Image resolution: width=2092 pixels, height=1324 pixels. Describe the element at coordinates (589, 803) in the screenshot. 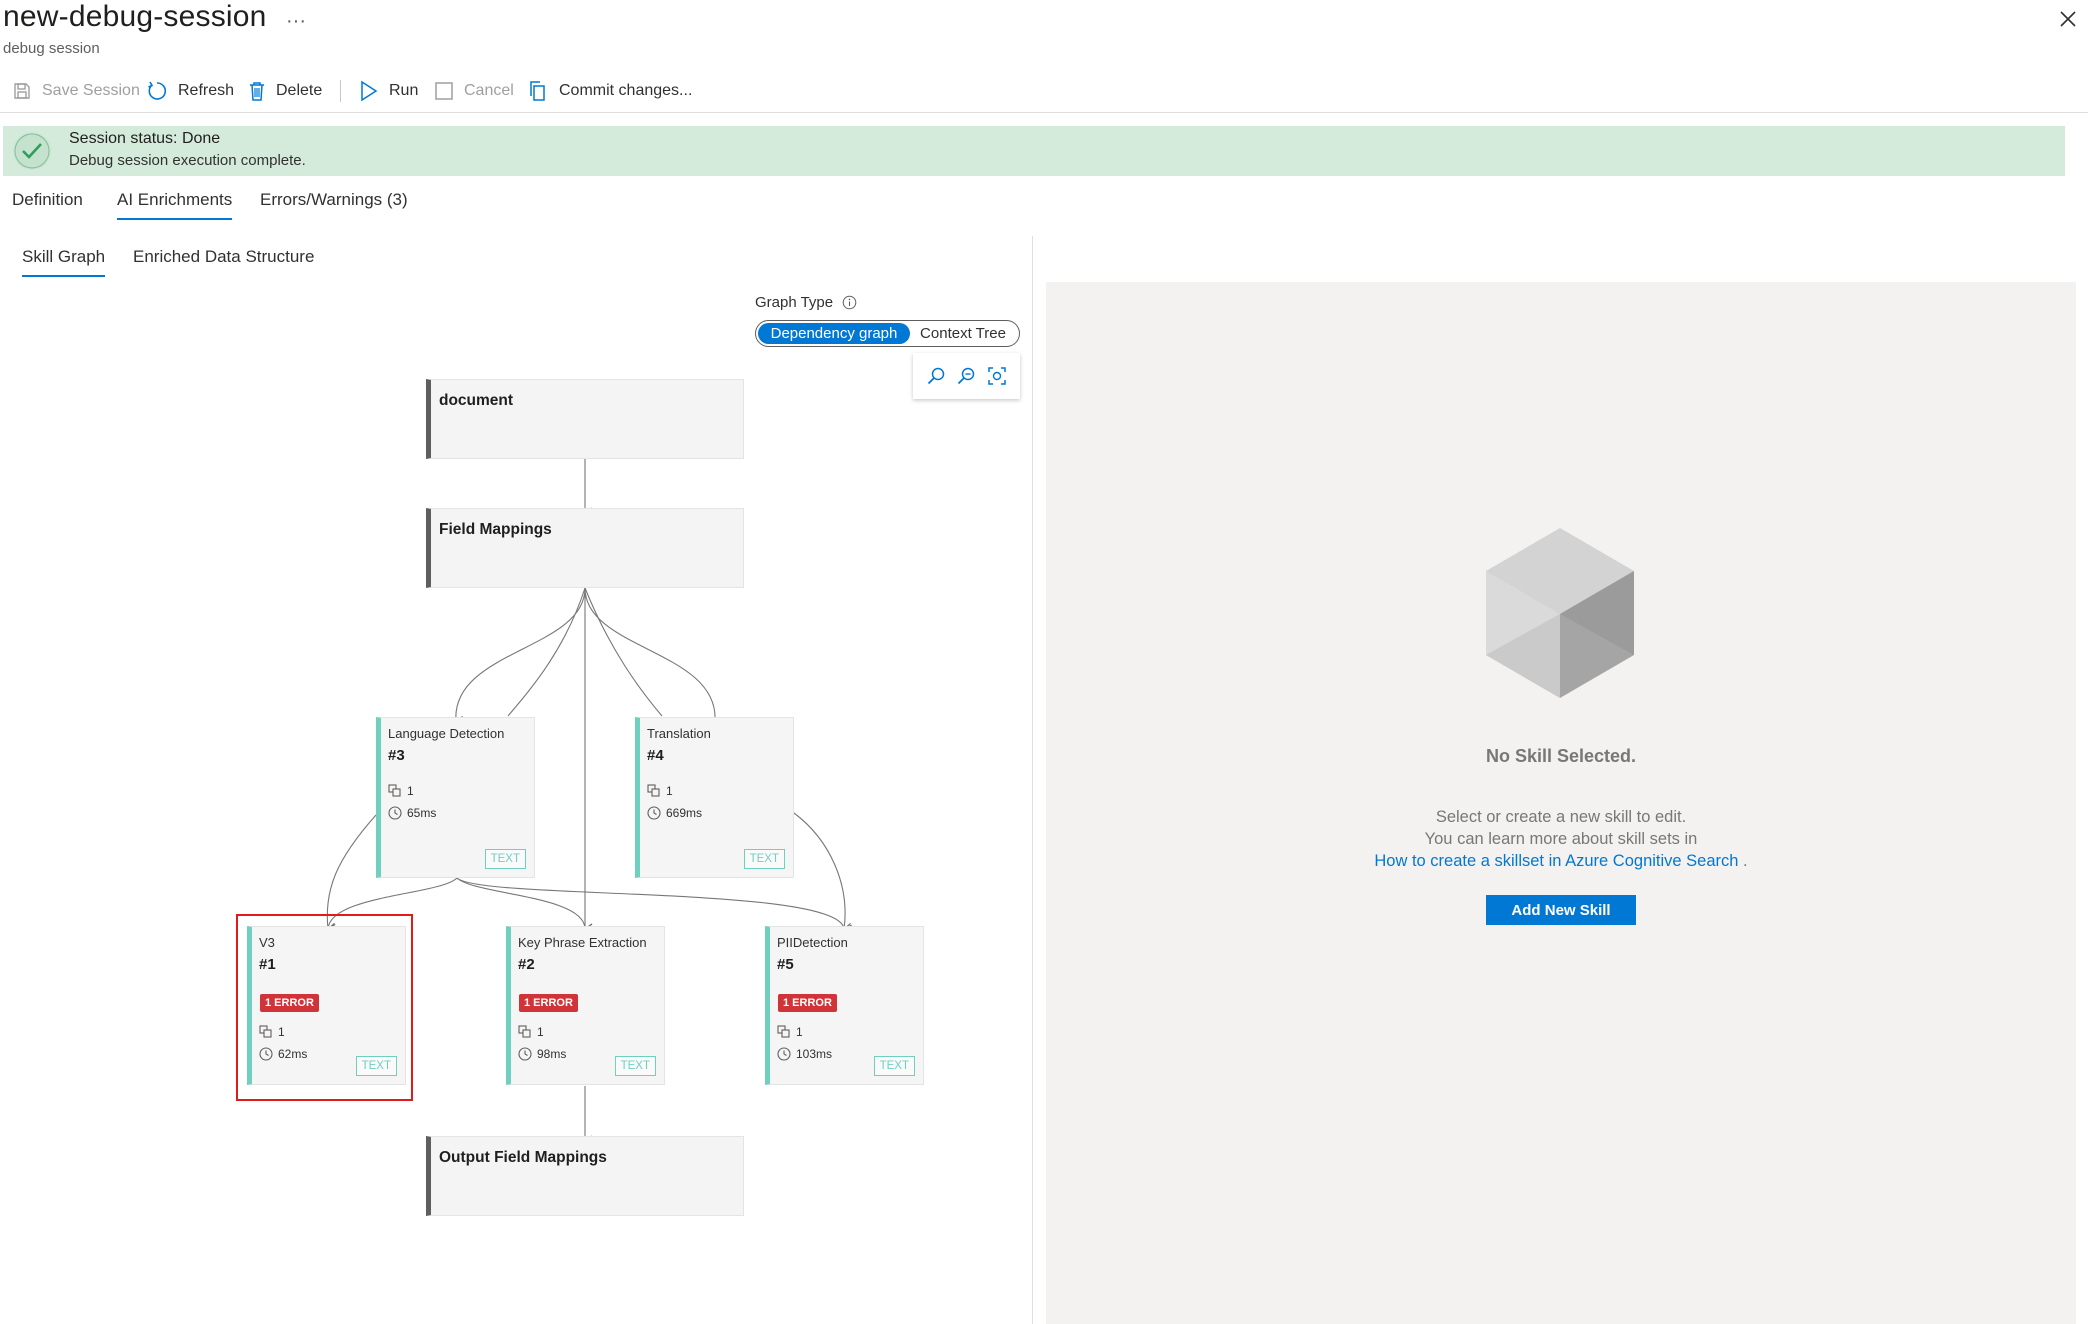

I see `graph-edges` at that location.